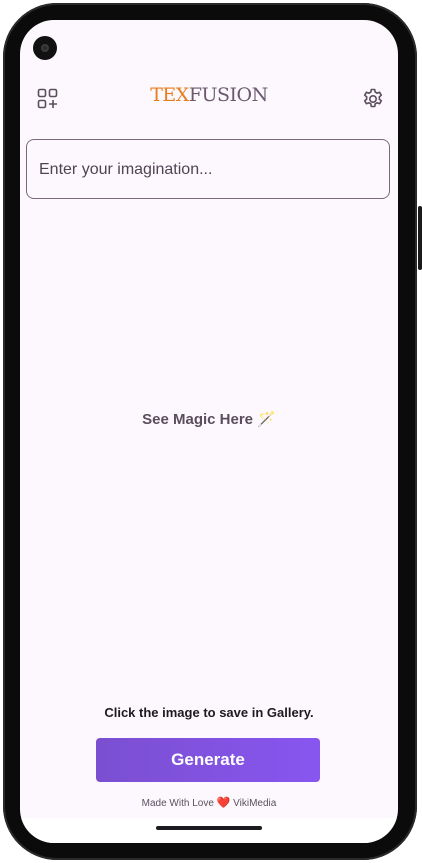 The image size is (422, 863). I want to click on generate-button: Generate, so click(208, 760).